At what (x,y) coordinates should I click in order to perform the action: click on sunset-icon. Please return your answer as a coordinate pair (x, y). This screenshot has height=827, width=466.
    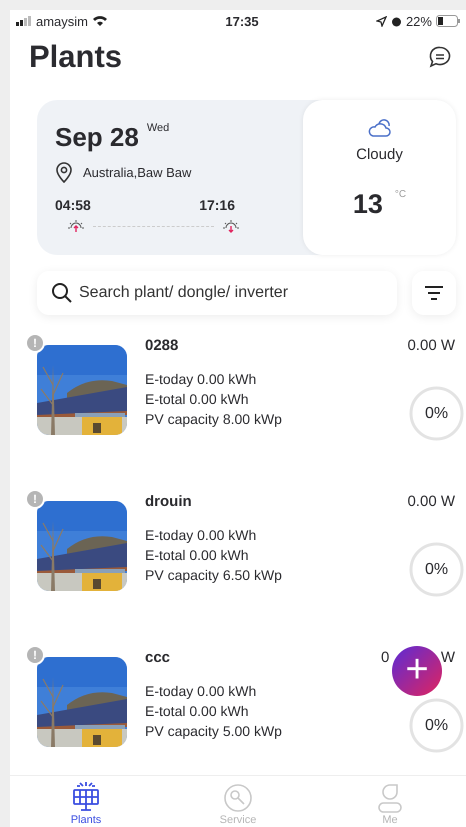
    Looking at the image, I should click on (231, 226).